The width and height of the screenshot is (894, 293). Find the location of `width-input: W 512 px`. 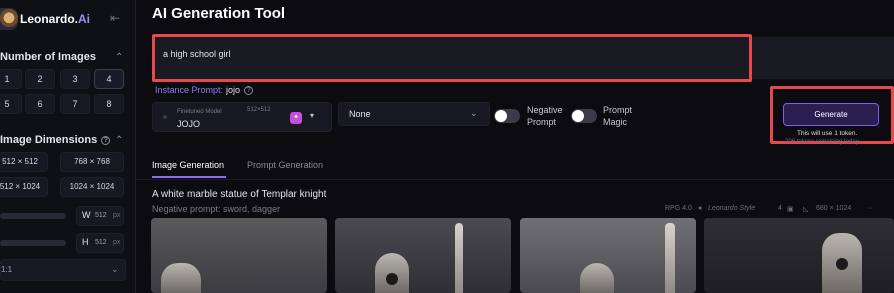

width-input: W 512 px is located at coordinates (100, 216).